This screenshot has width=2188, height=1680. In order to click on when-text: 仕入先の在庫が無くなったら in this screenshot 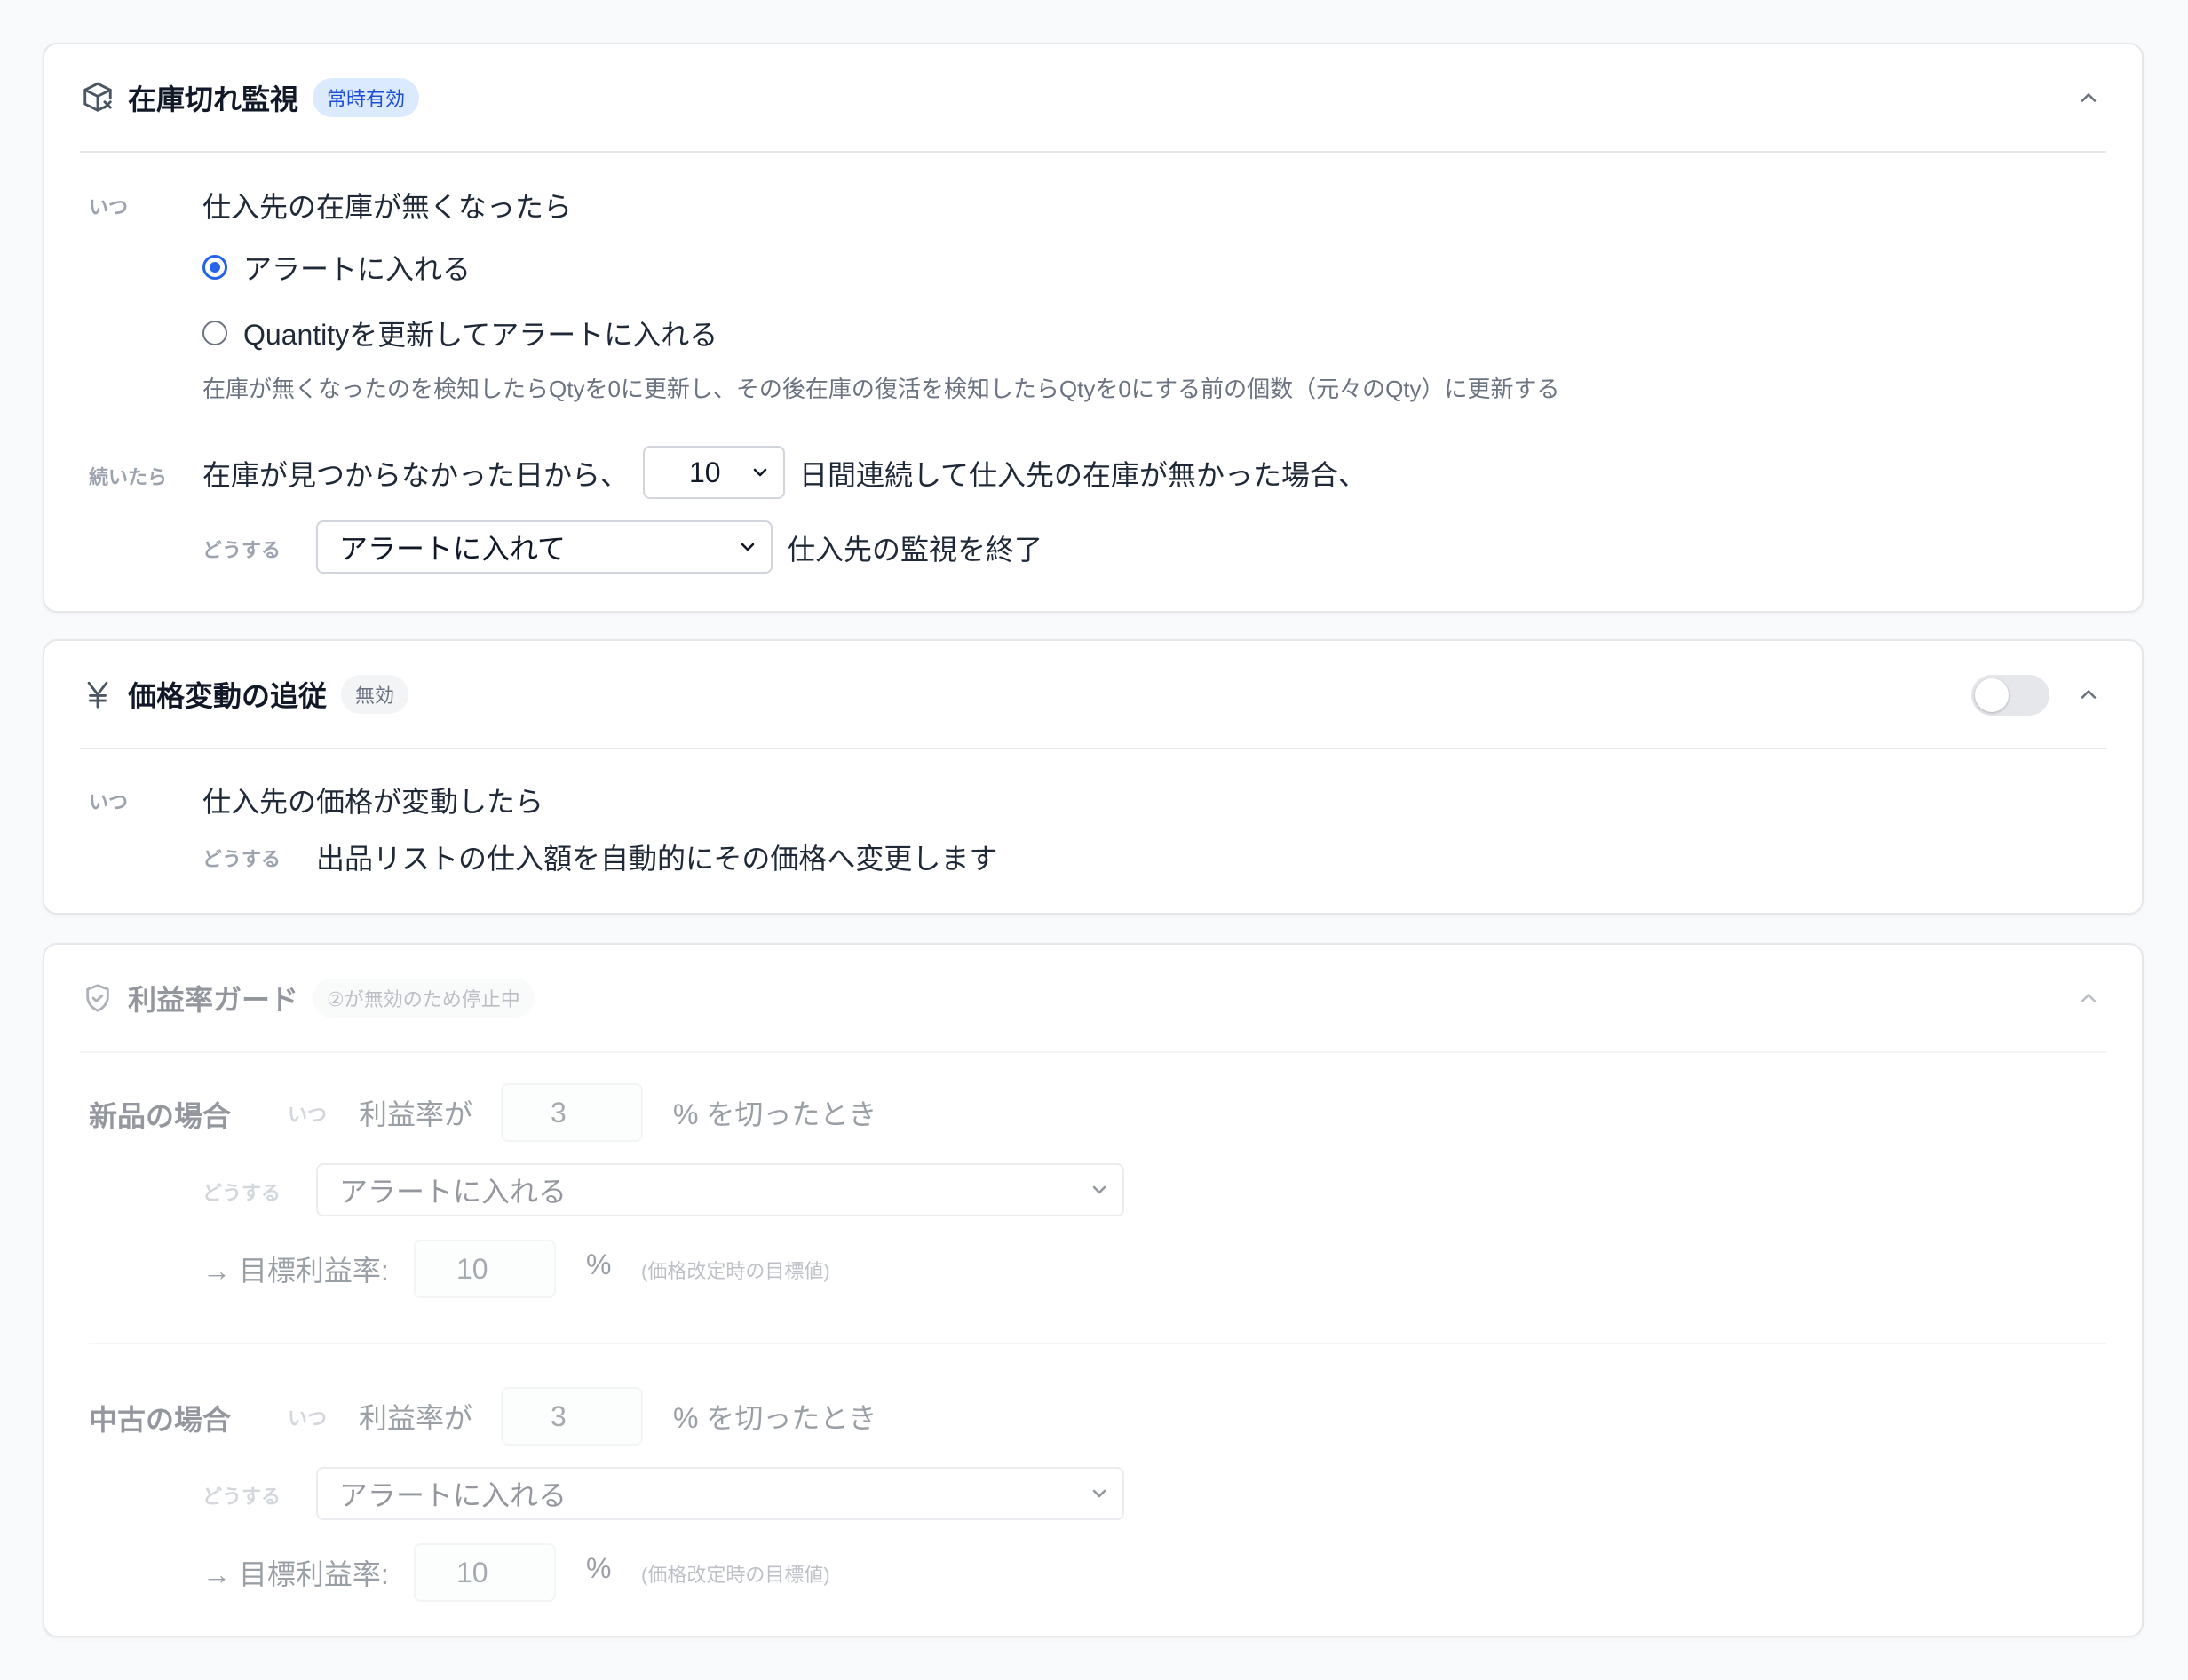, I will do `click(387, 207)`.